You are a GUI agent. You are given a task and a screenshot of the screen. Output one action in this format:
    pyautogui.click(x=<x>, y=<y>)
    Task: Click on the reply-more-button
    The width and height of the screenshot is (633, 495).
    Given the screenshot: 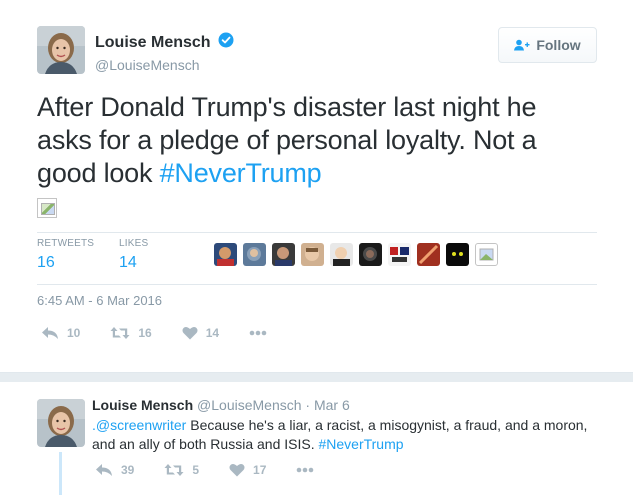 What is the action you would take?
    pyautogui.click(x=309, y=470)
    